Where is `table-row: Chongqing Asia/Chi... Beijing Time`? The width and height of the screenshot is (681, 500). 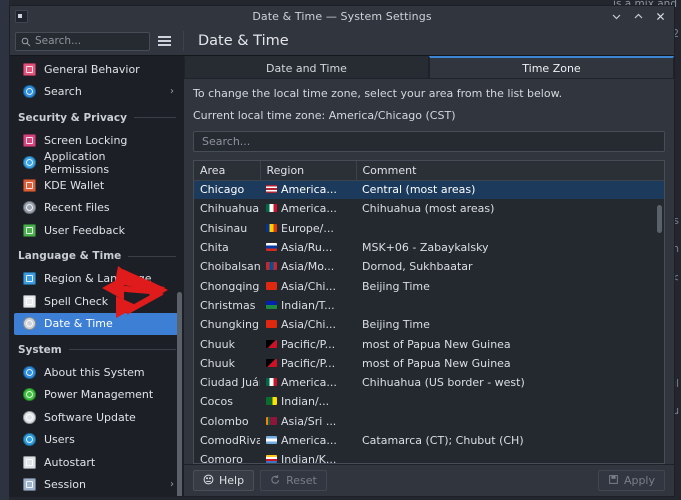 table-row: Chongqing Asia/Chi... Beijing Time is located at coordinates (429, 285).